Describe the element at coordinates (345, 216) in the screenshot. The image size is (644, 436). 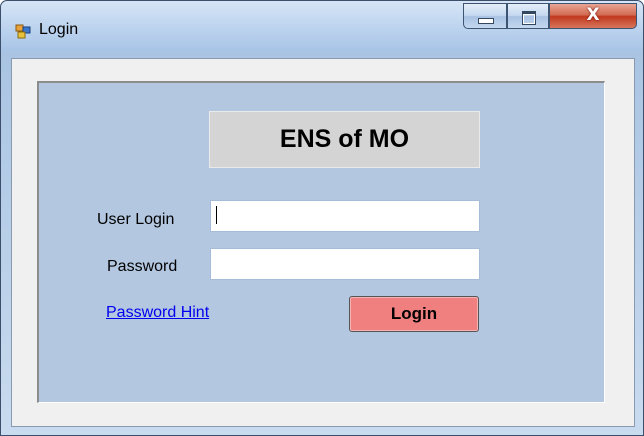
I see `user-login-input` at that location.